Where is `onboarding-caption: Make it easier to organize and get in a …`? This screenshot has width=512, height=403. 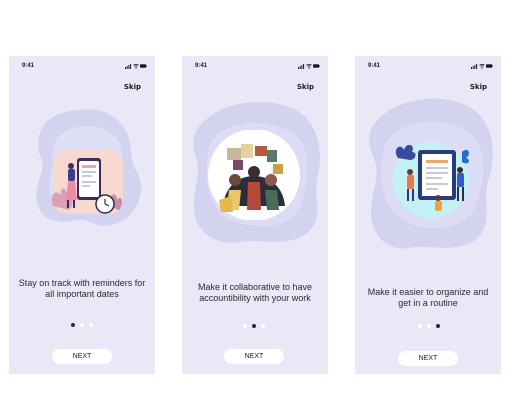
onboarding-caption: Make it easier to organize and get in a … is located at coordinates (428, 297).